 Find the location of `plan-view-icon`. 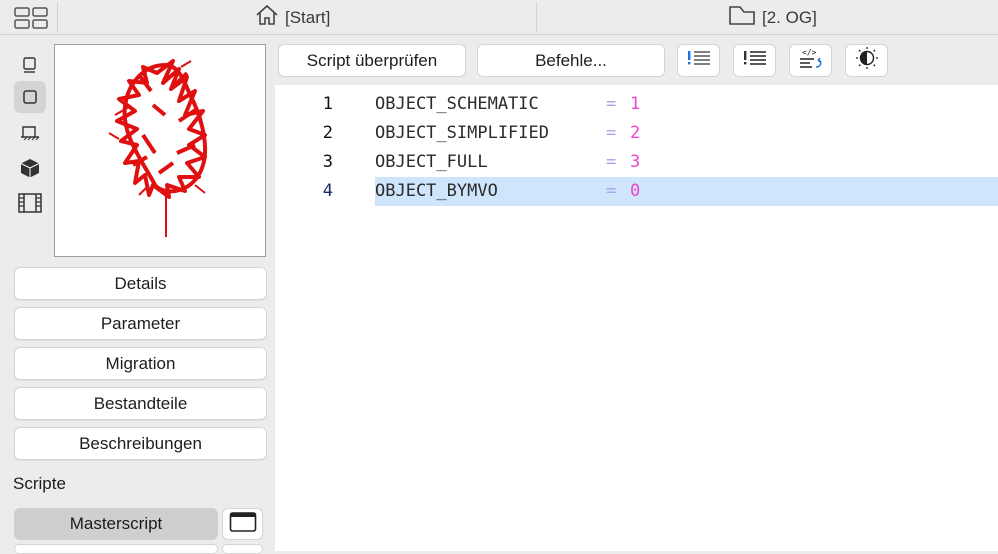

plan-view-icon is located at coordinates (30, 97).